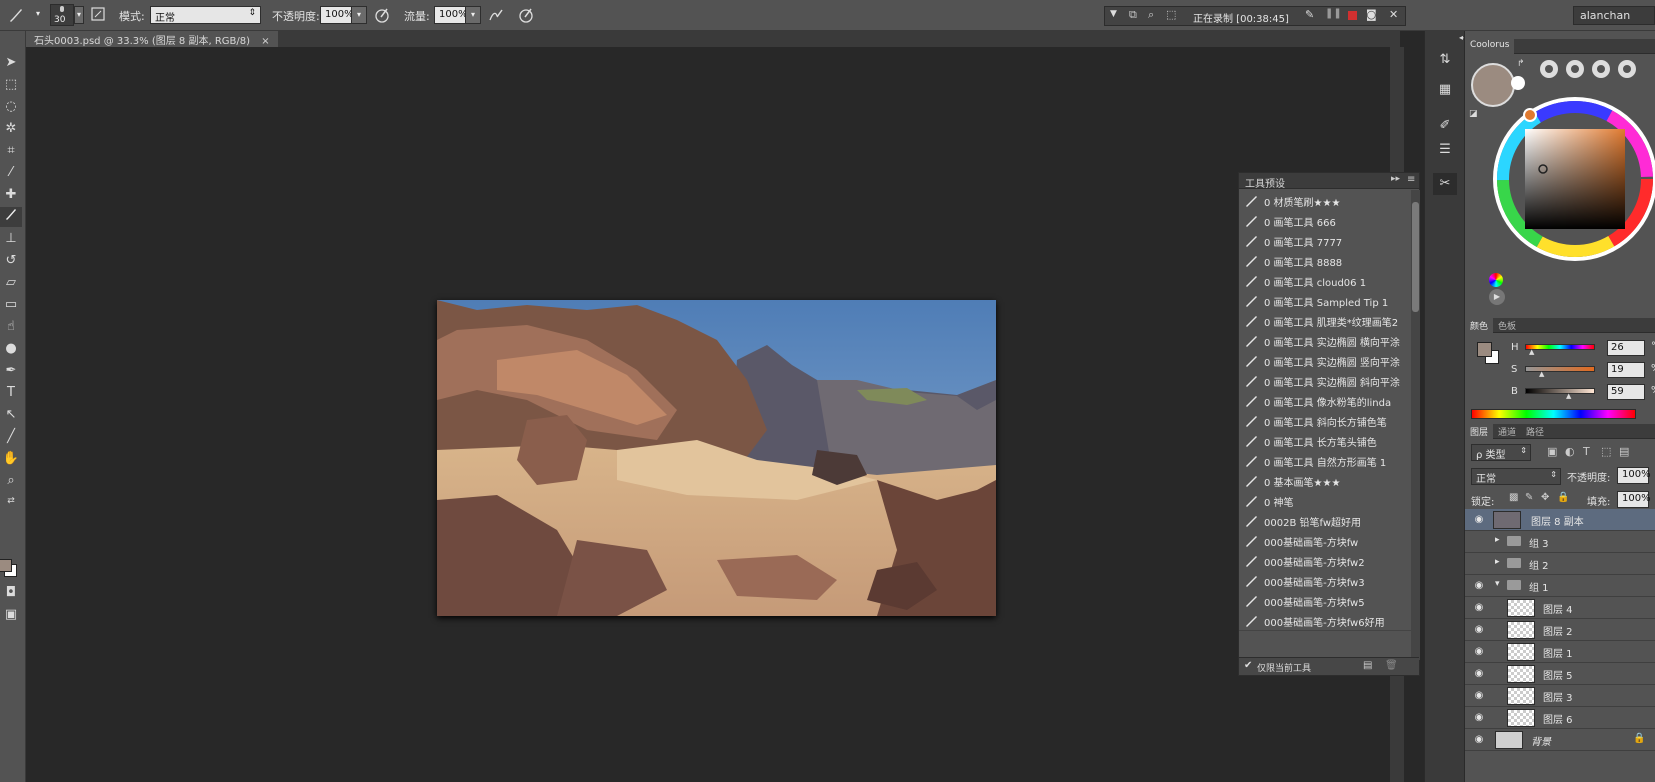 The image size is (1655, 782). I want to click on brush-panel-toggle-icon, so click(98, 16).